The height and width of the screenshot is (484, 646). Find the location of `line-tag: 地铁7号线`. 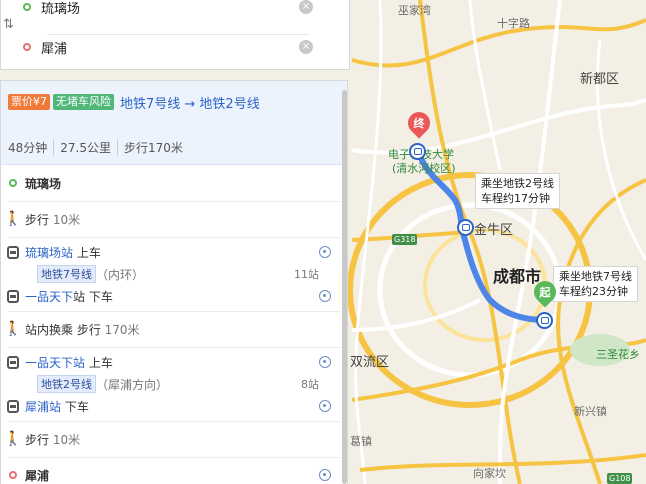

line-tag: 地铁7号线 is located at coordinates (66, 274).